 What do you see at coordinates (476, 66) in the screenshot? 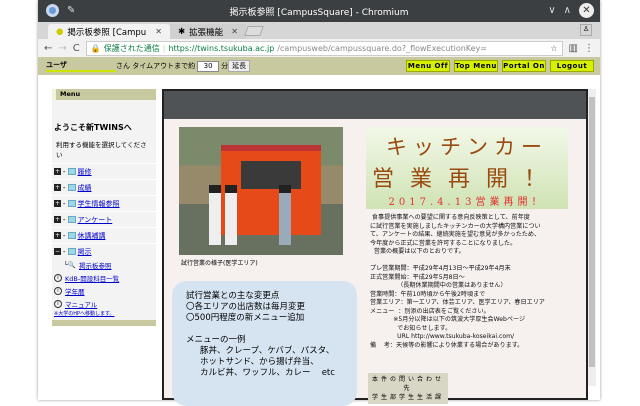
I see `top-menu-button: Top Menu` at bounding box center [476, 66].